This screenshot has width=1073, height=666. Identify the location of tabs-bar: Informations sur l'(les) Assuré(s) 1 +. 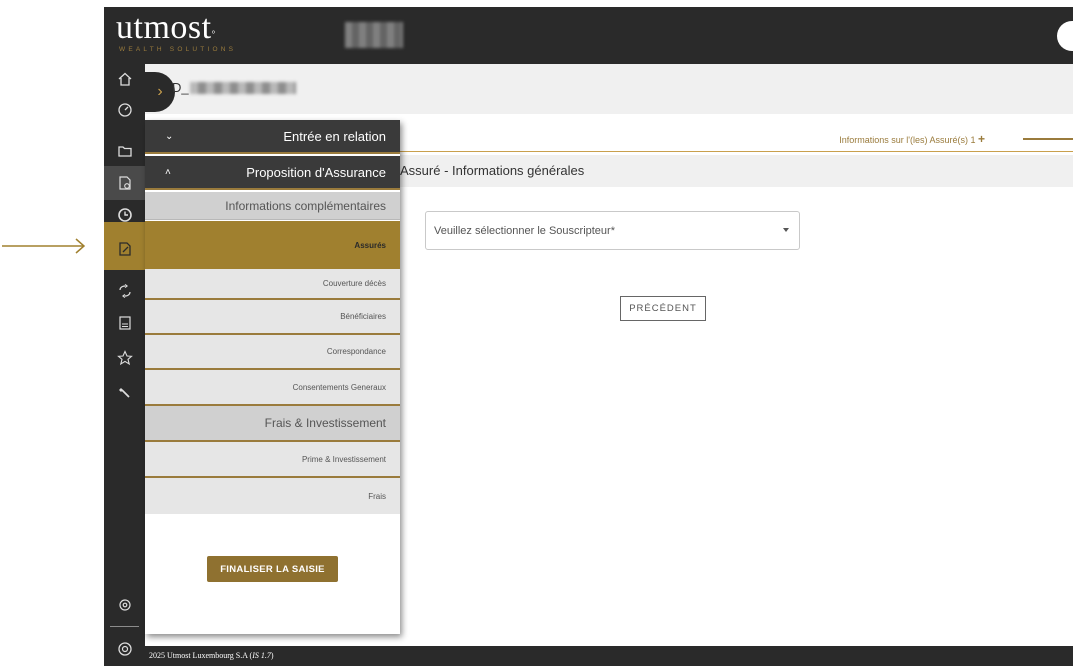
(735, 138).